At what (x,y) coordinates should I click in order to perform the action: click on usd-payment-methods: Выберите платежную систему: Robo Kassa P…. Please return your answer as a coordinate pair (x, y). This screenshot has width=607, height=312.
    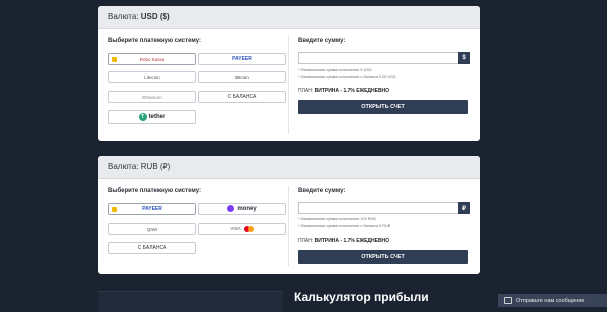
    Looking at the image, I should click on (198, 81).